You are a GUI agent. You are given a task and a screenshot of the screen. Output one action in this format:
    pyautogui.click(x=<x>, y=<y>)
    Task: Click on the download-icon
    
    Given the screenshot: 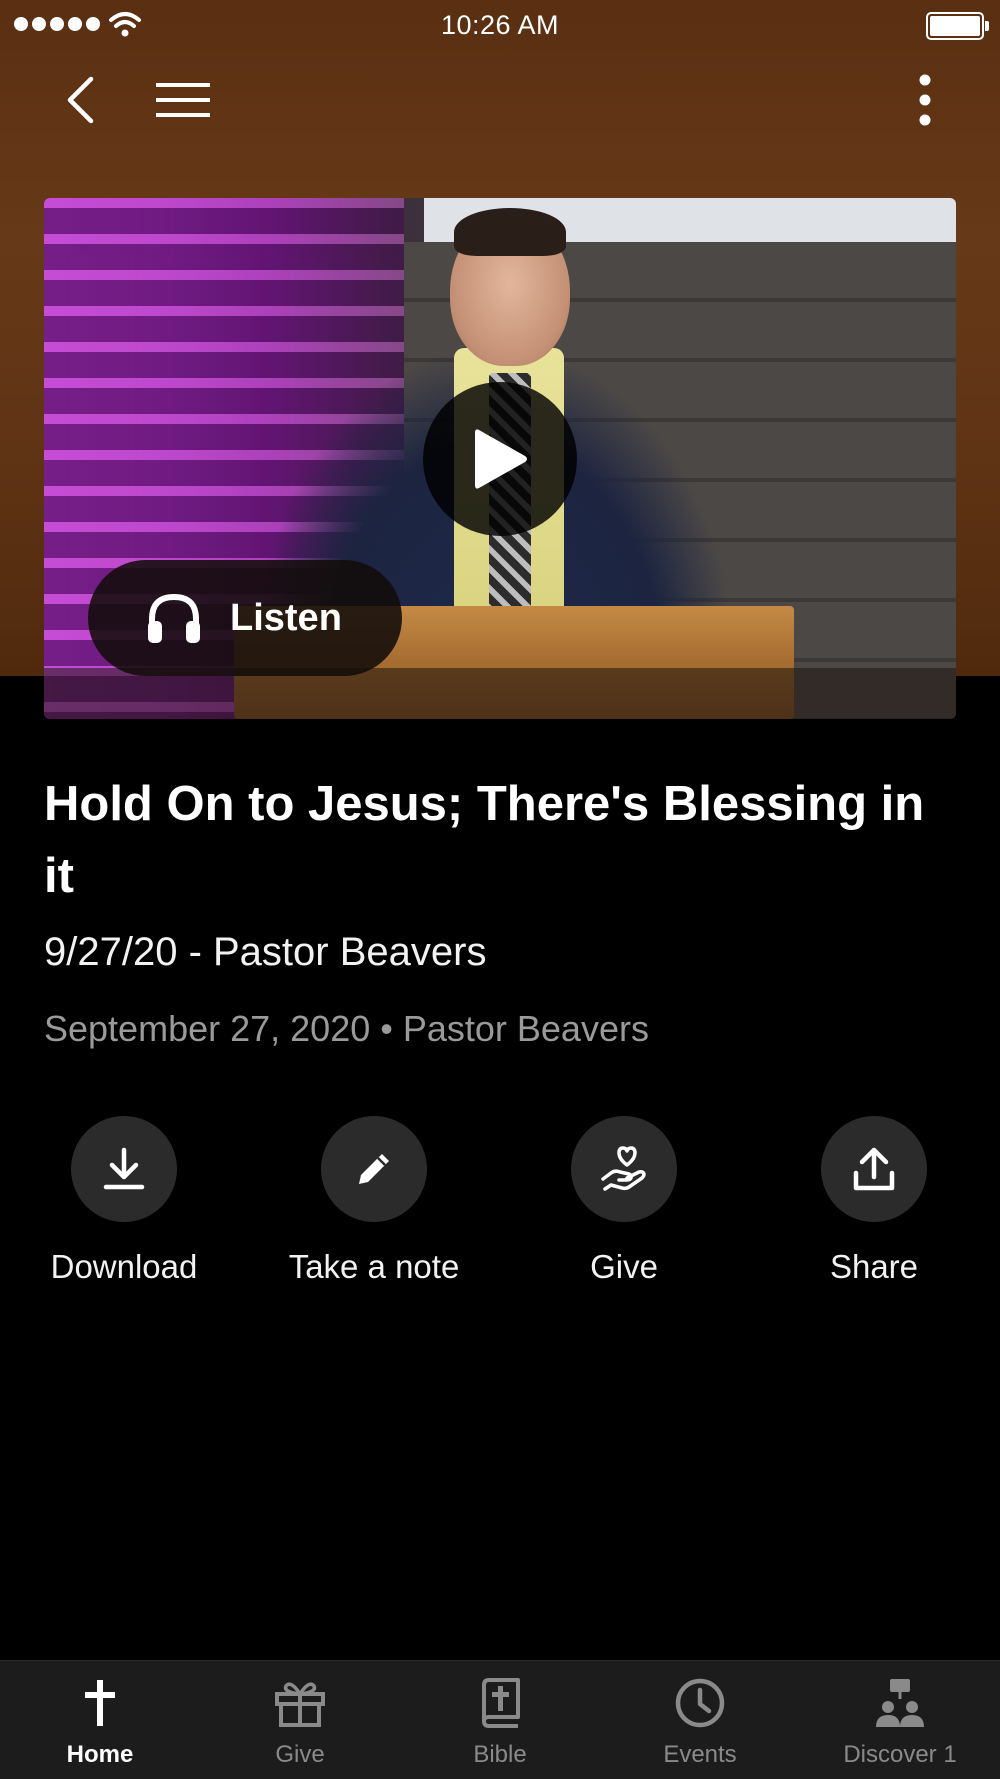 What is the action you would take?
    pyautogui.click(x=124, y=1168)
    